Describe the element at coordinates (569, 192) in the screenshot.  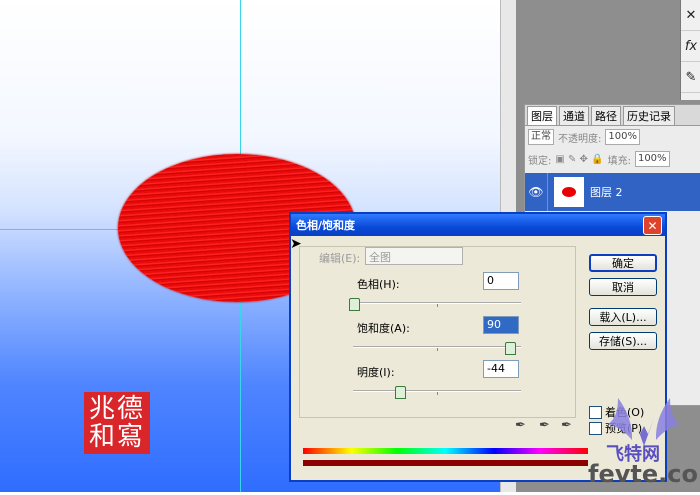
I see `layer-thumbnail` at that location.